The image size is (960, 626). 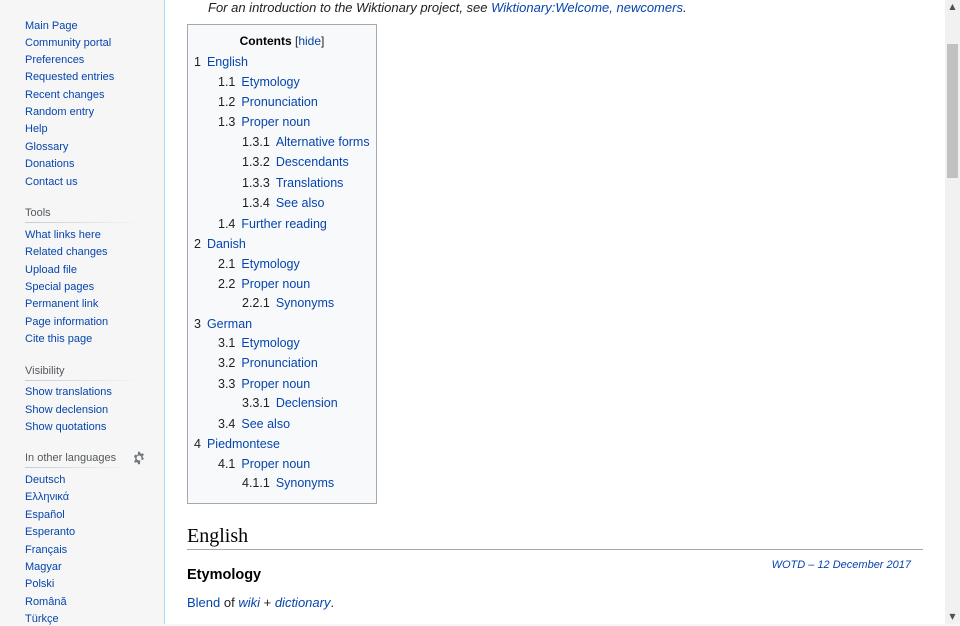 What do you see at coordinates (309, 41) in the screenshot?
I see `toc-hide-toggle: hide` at bounding box center [309, 41].